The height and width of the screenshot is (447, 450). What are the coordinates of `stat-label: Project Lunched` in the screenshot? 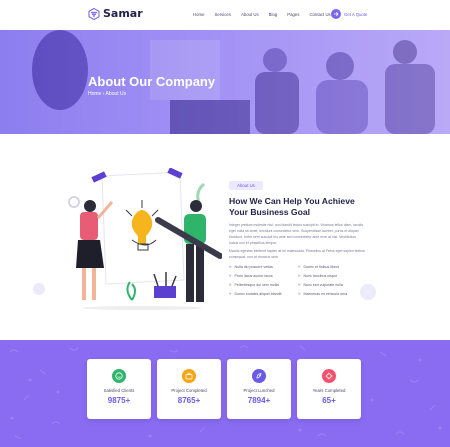 It's located at (259, 390).